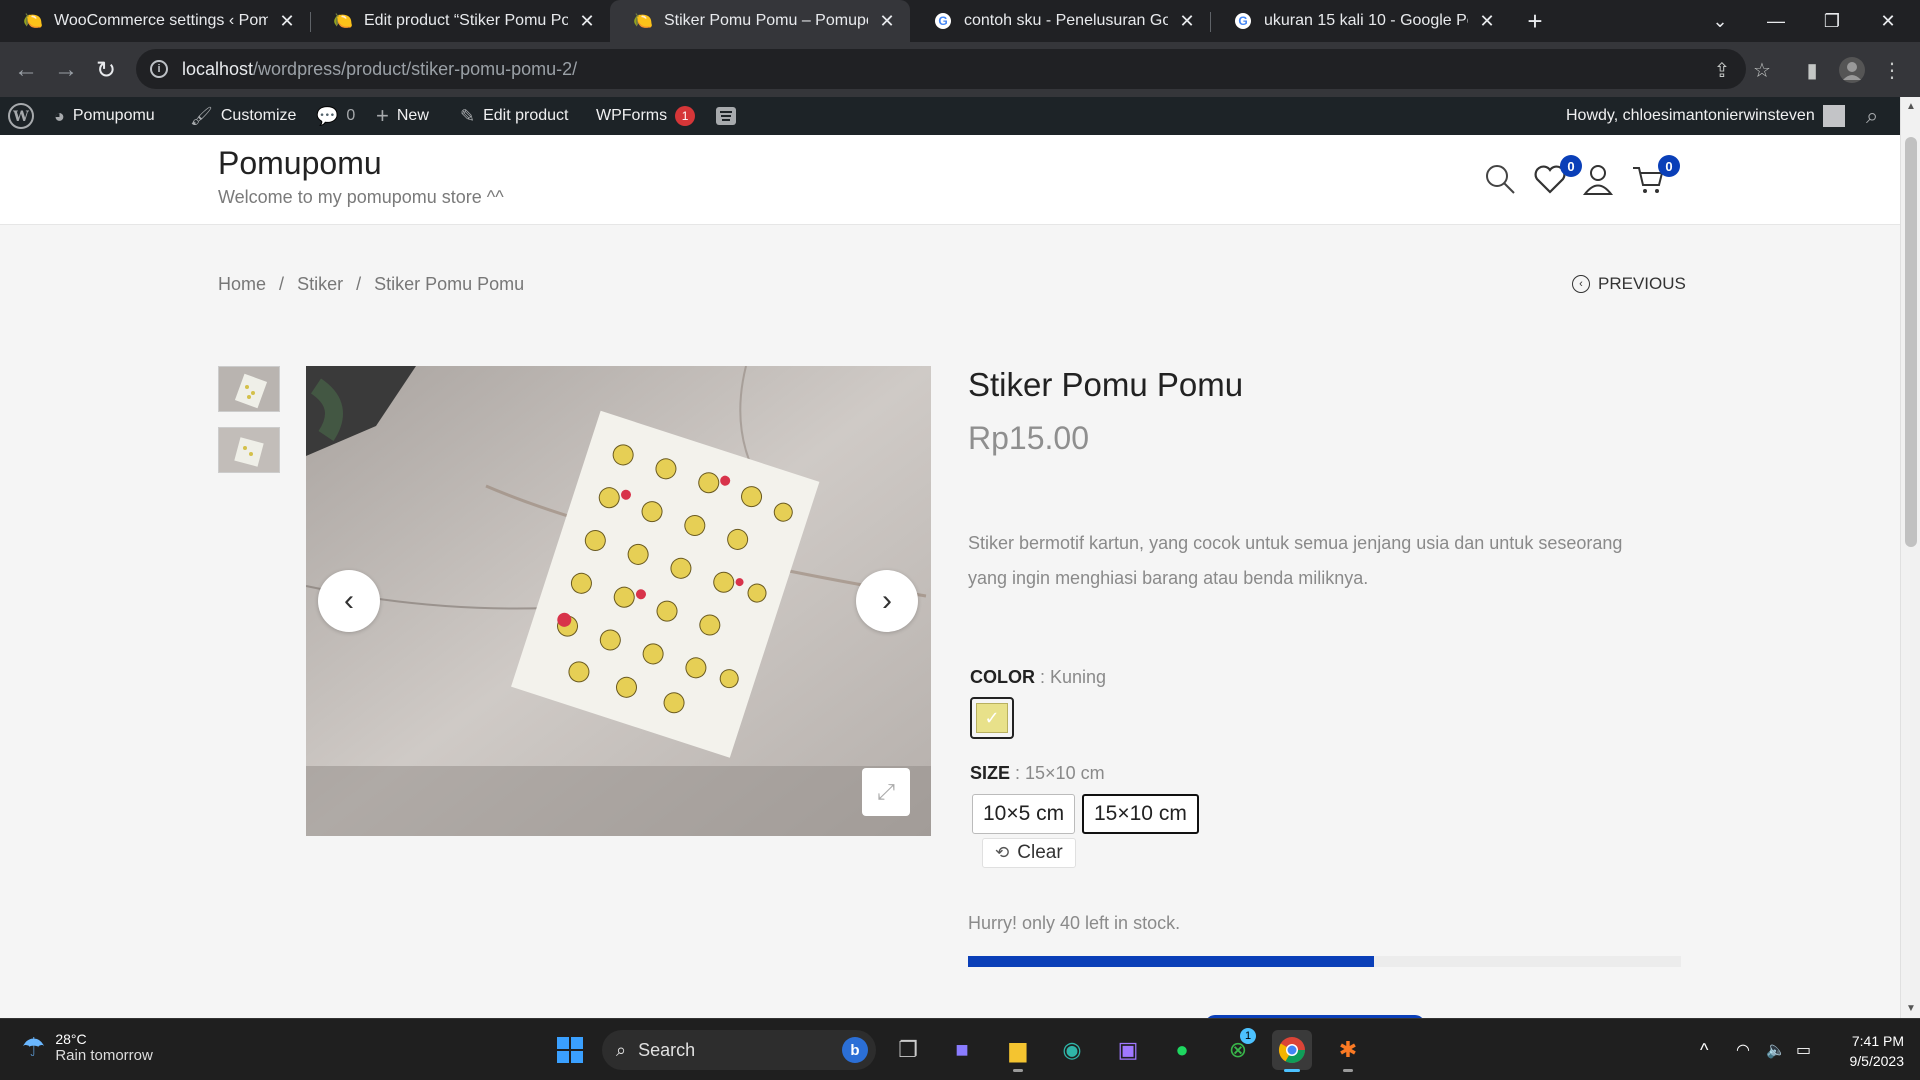 The image size is (1920, 1080). What do you see at coordinates (1910, 1008) in the screenshot?
I see `scroll-down-arrow: ▼` at bounding box center [1910, 1008].